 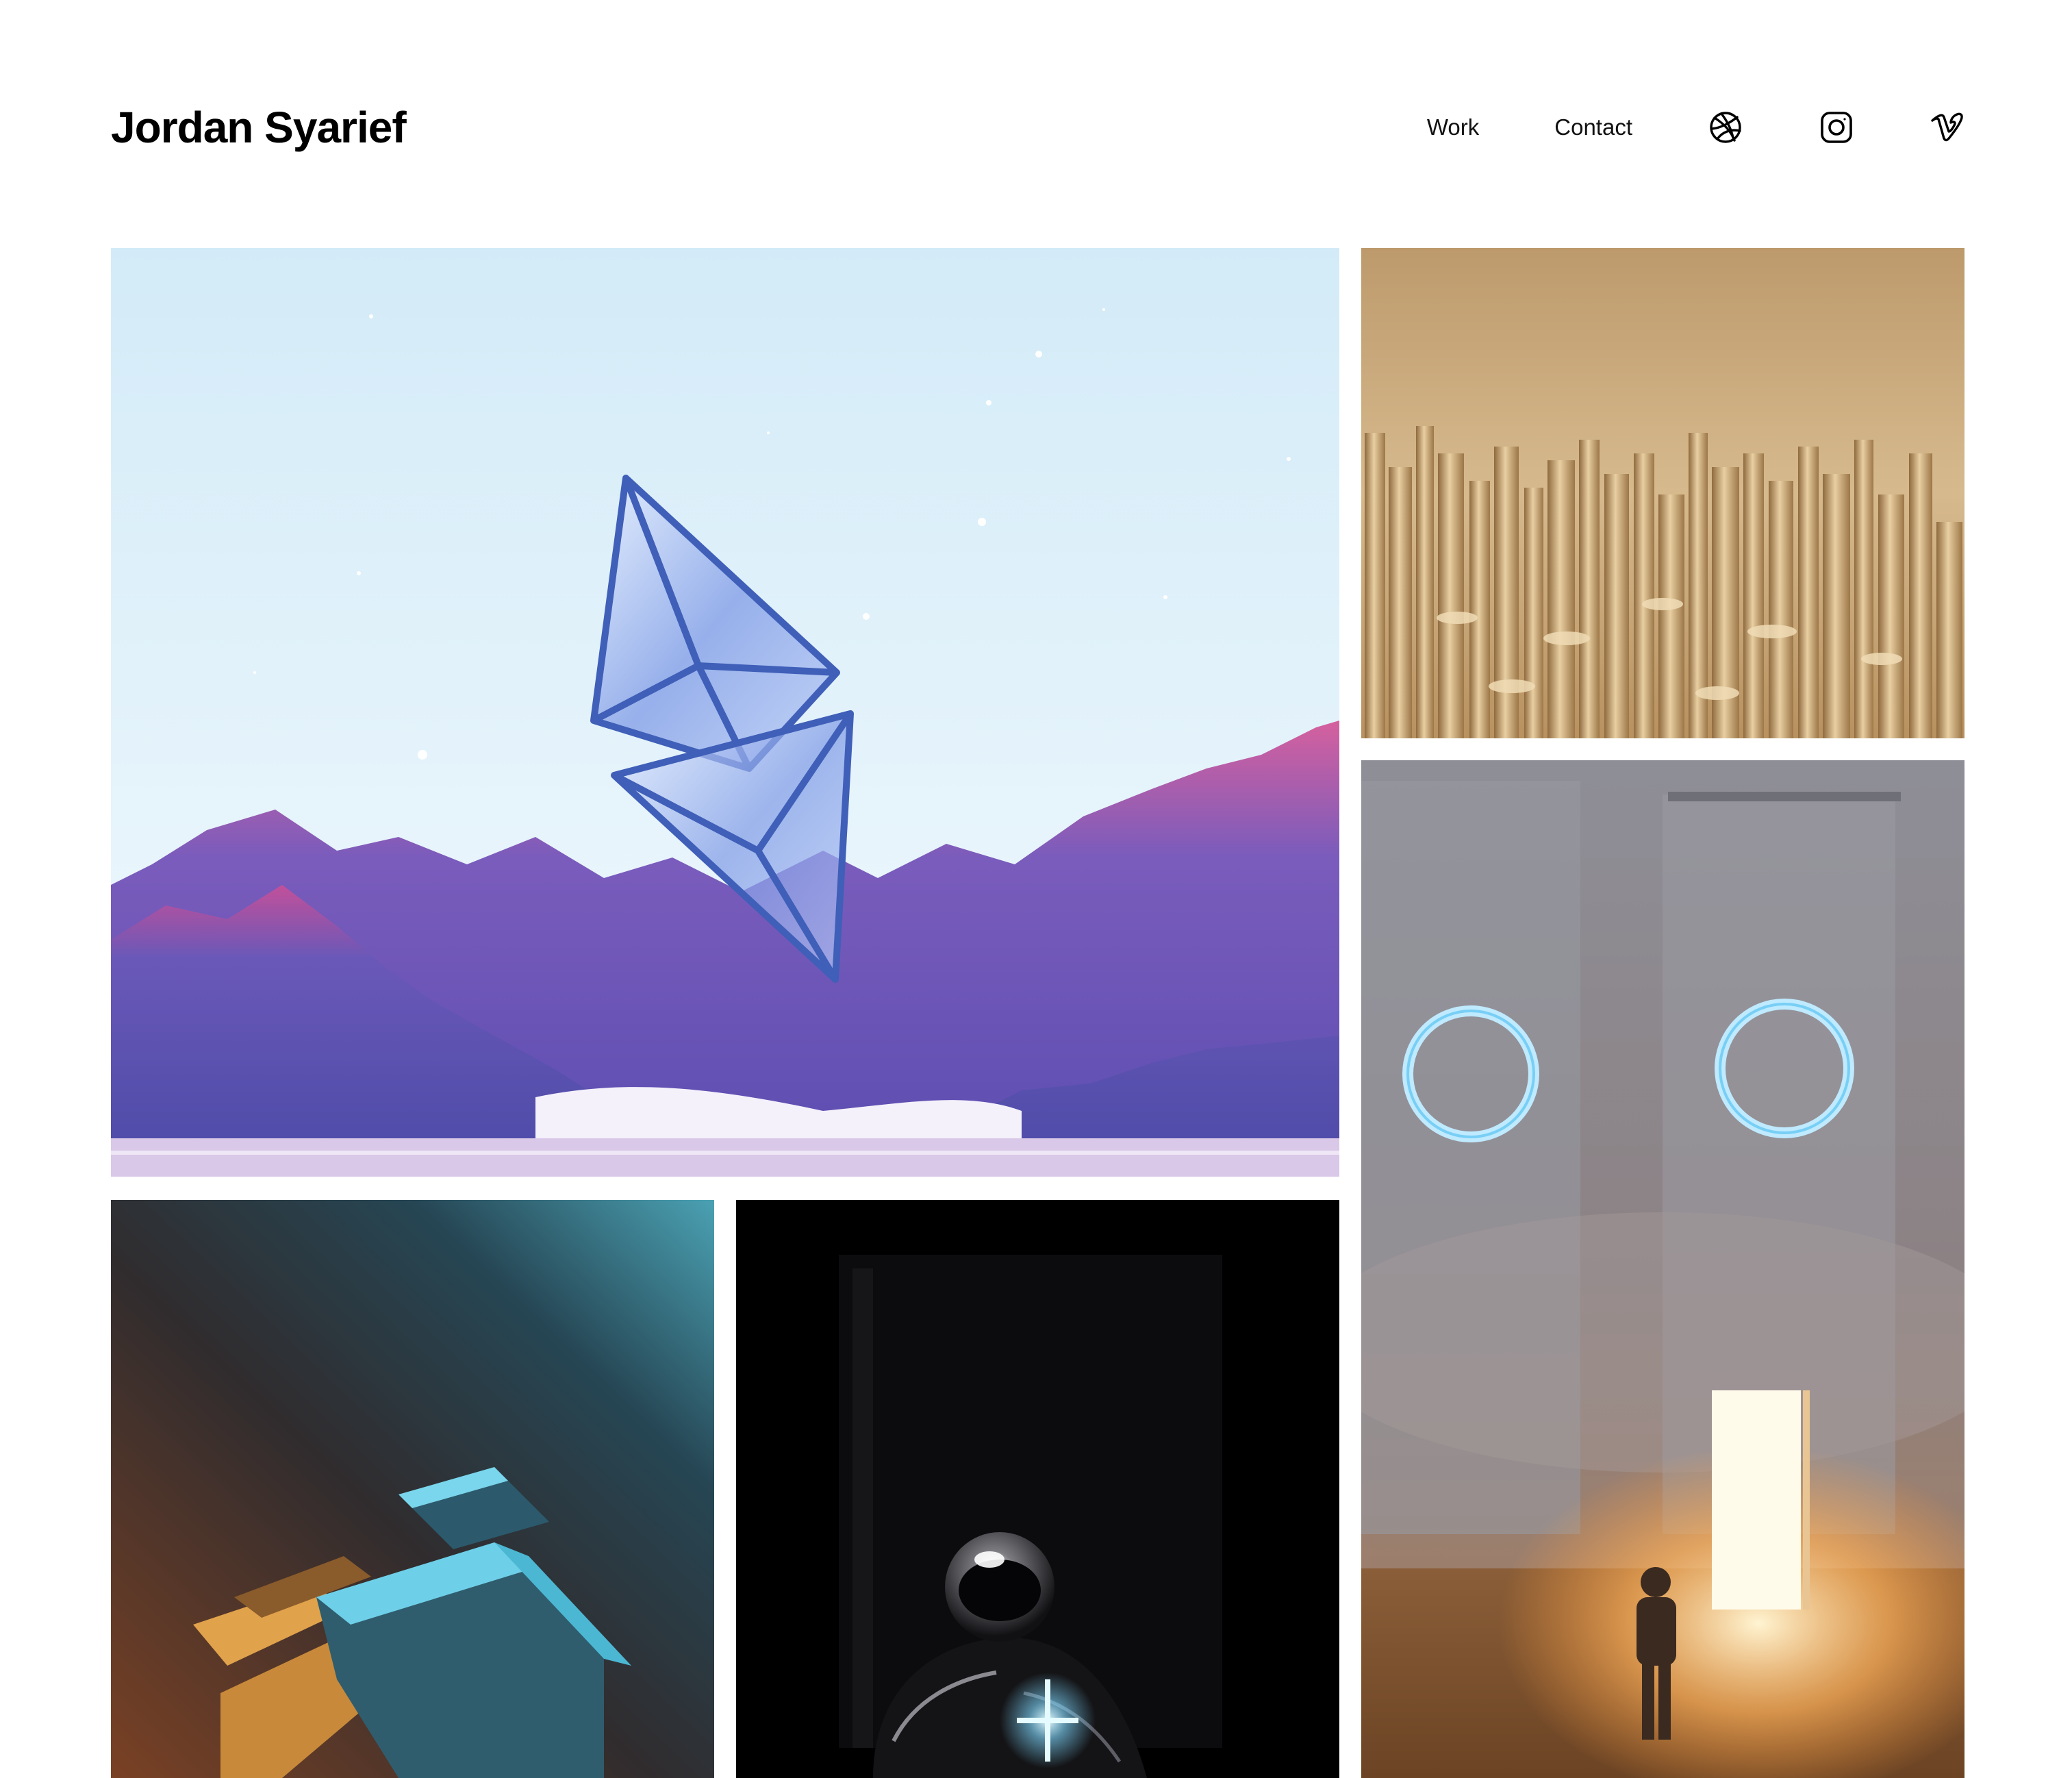 What do you see at coordinates (1725, 127) in the screenshot?
I see `dribbble-icon` at bounding box center [1725, 127].